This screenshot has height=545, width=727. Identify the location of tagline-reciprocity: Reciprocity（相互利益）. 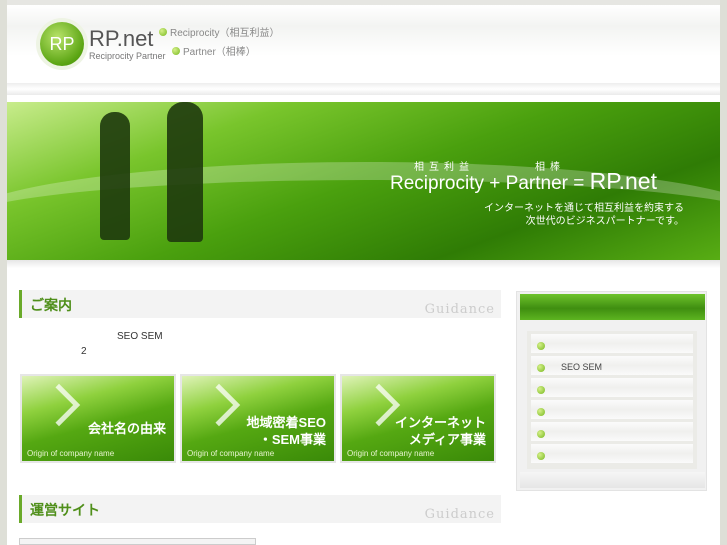
(219, 31).